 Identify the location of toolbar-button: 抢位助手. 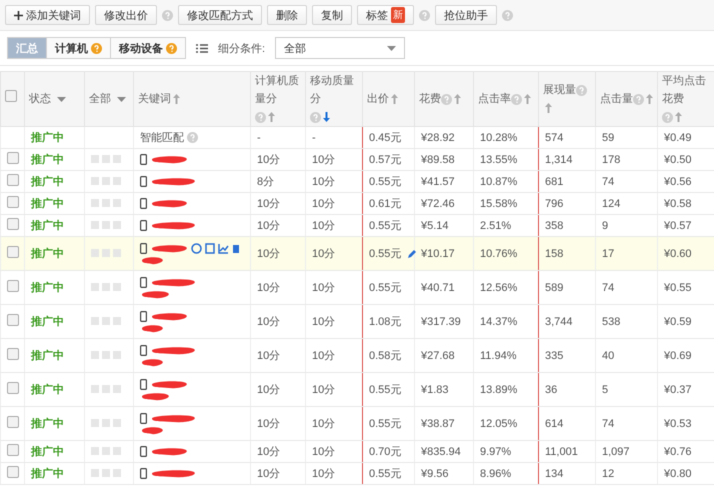
(466, 15).